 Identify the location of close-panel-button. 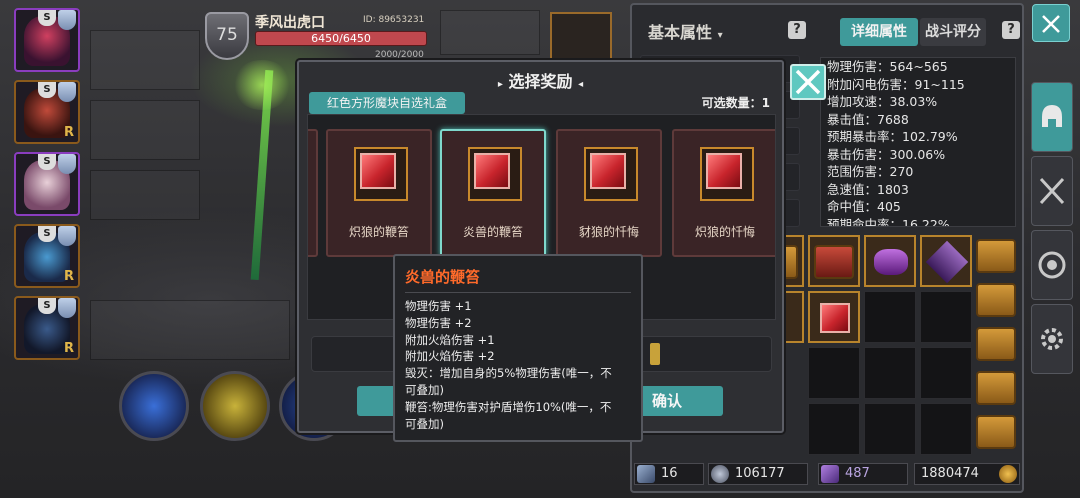
(1051, 23).